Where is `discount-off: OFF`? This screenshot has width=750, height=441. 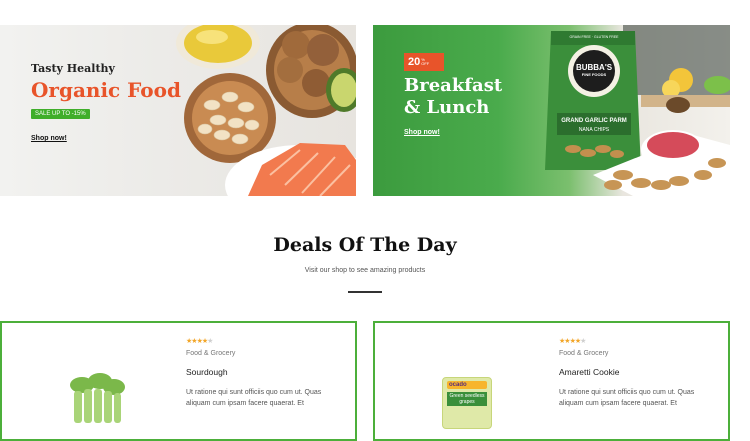 discount-off: OFF is located at coordinates (425, 63).